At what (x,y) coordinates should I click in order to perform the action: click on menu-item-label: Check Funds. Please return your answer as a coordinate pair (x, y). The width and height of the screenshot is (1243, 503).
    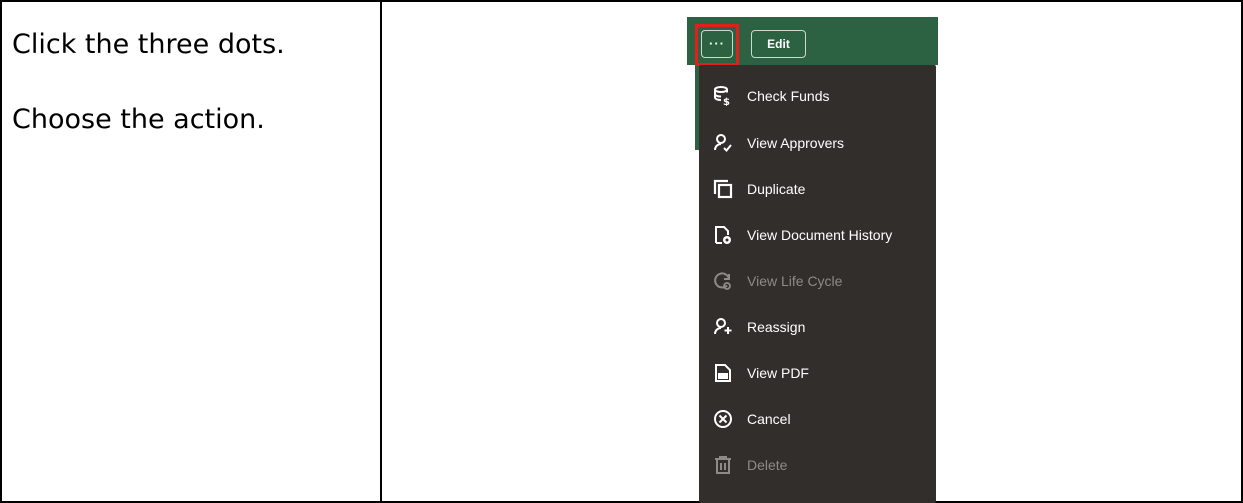
    Looking at the image, I should click on (788, 95).